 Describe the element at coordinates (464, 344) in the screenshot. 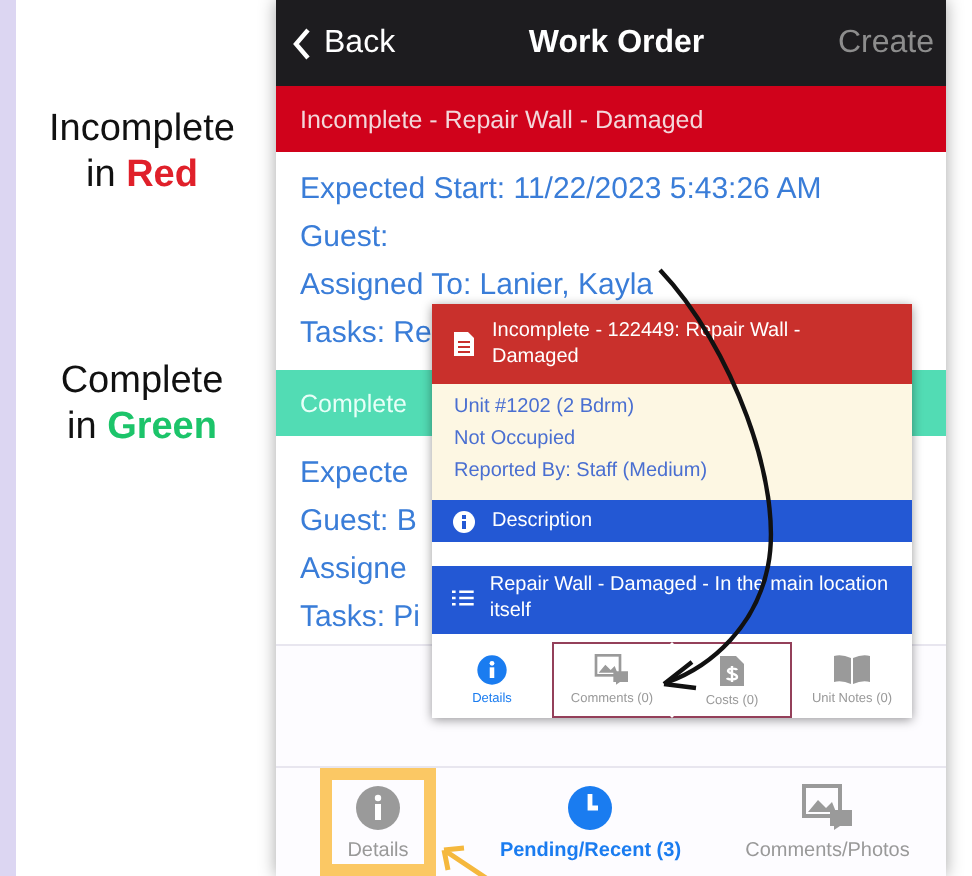

I see `document-icon` at that location.